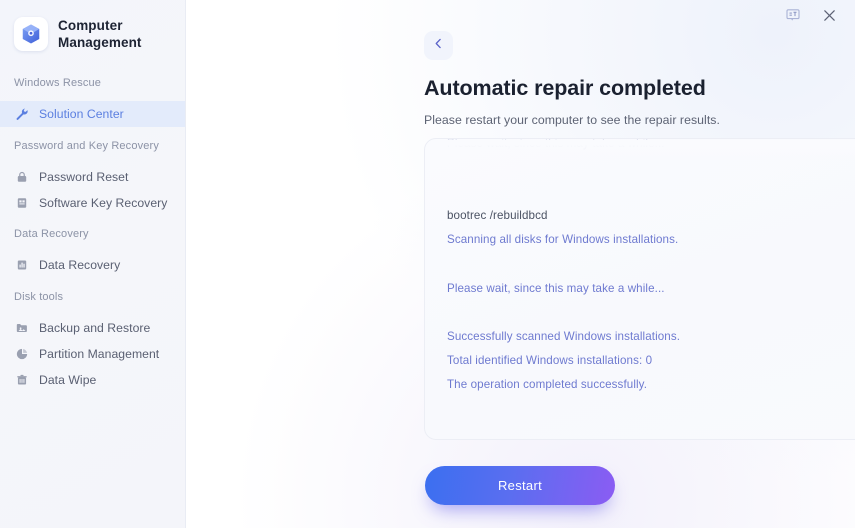 Image resolution: width=855 pixels, height=528 pixels. I want to click on feedback-message-icon, so click(793, 15).